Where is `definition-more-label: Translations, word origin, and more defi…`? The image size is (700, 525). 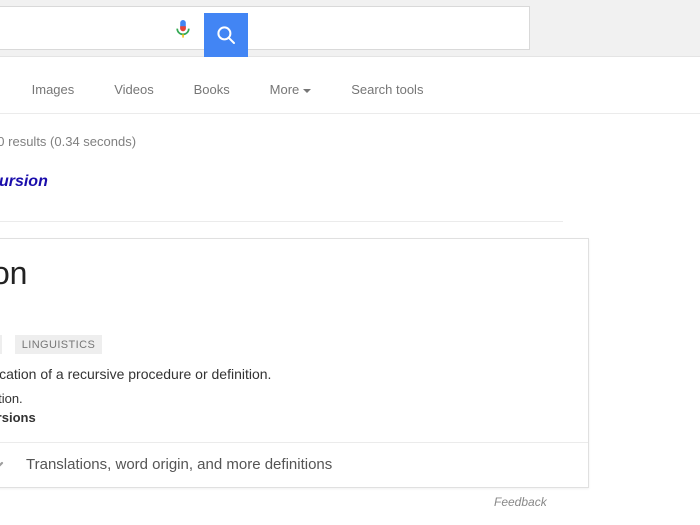
definition-more-label: Translations, word origin, and more defi… is located at coordinates (179, 464).